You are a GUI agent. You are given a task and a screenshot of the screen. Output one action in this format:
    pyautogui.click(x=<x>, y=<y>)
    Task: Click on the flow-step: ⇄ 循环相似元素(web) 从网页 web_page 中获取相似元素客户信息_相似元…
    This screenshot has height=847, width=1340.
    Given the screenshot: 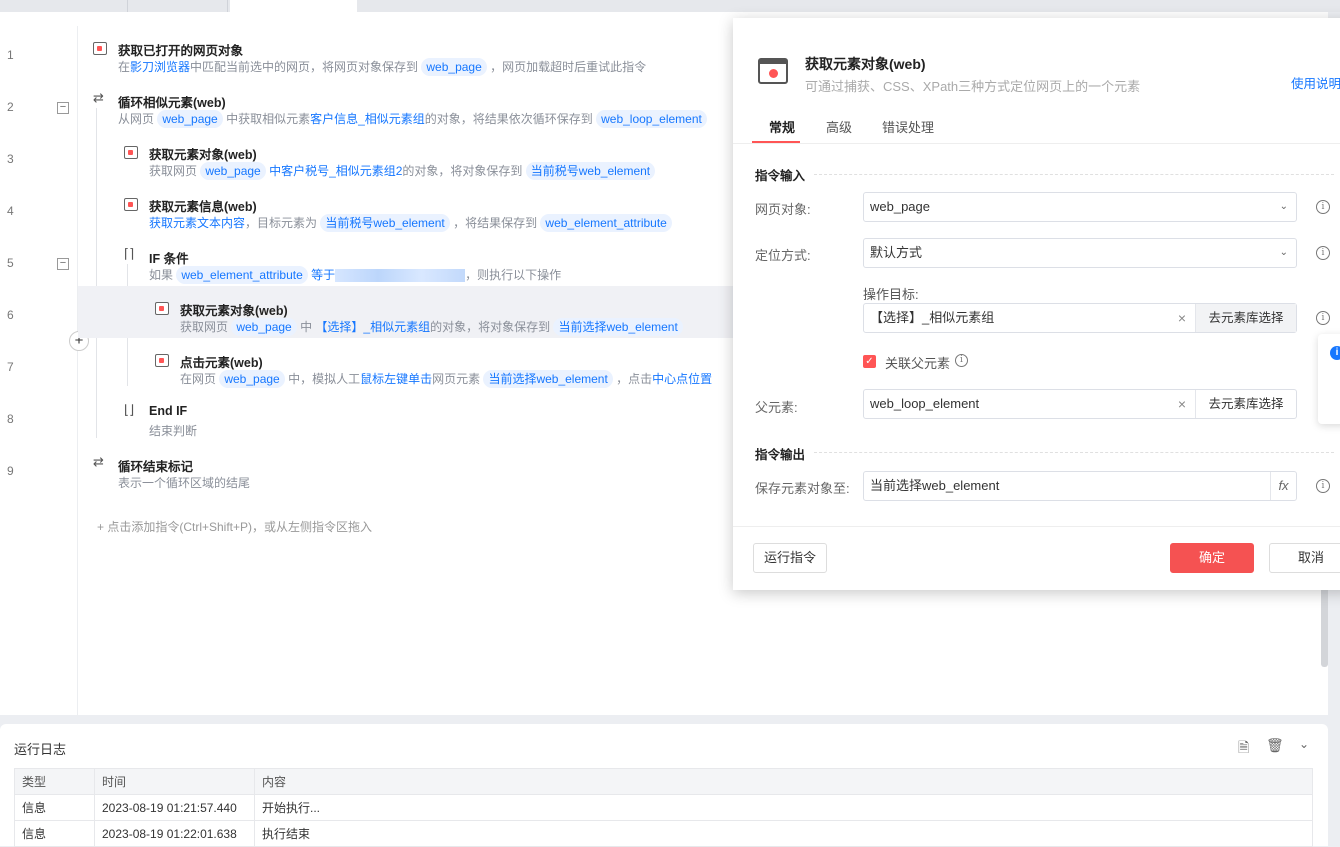 What is the action you would take?
    pyautogui.click(x=408, y=104)
    